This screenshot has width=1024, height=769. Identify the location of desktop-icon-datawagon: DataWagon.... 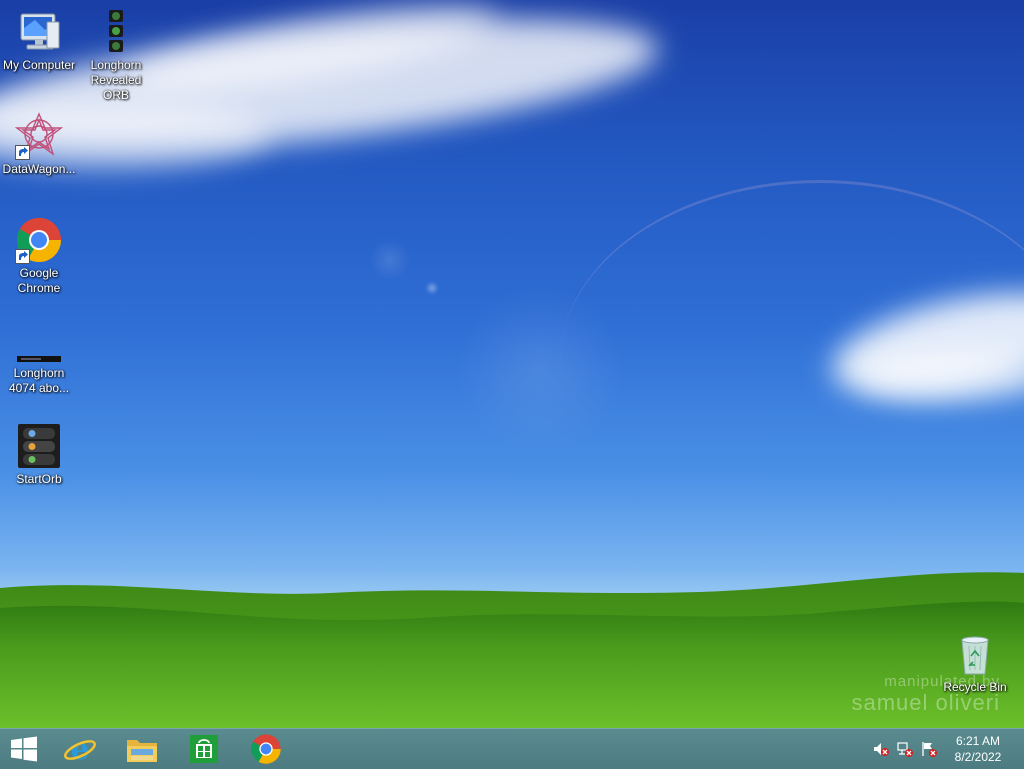
(39, 144).